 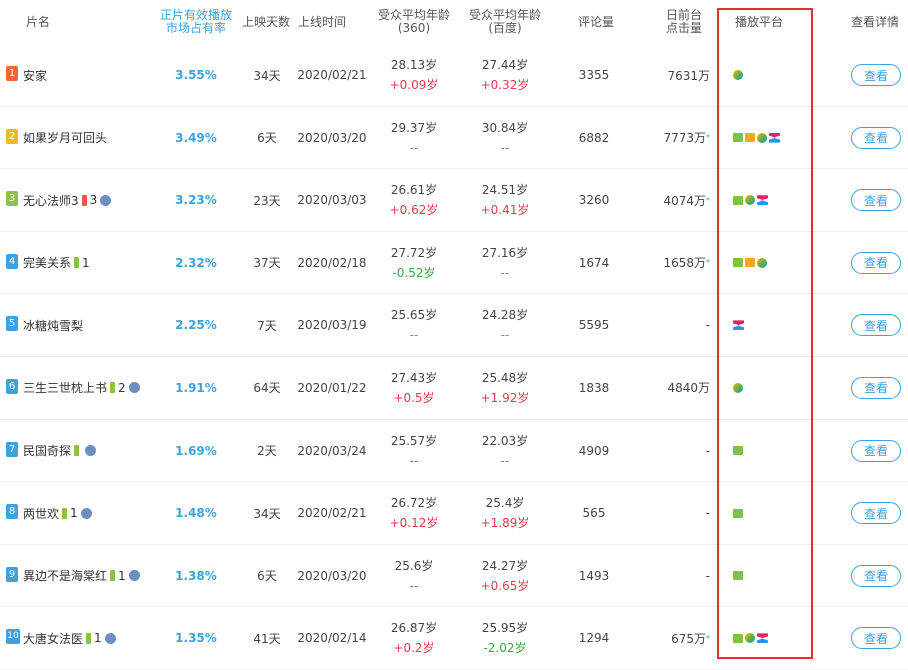 I want to click on release-days: 37天, so click(x=267, y=263).